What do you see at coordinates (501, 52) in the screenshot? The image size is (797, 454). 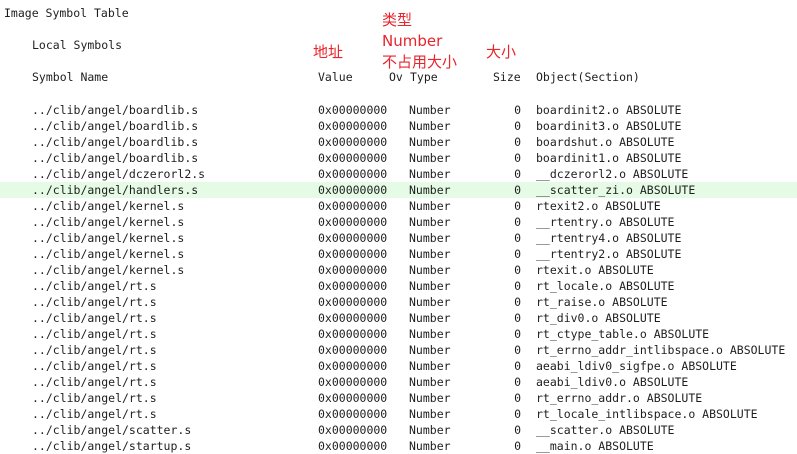 I see `annotation-size: 大小` at bounding box center [501, 52].